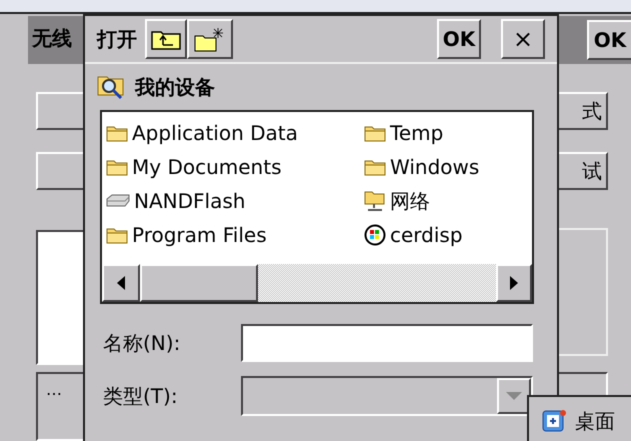  What do you see at coordinates (317, 283) in the screenshot?
I see `horizontal-scrollbar` at bounding box center [317, 283].